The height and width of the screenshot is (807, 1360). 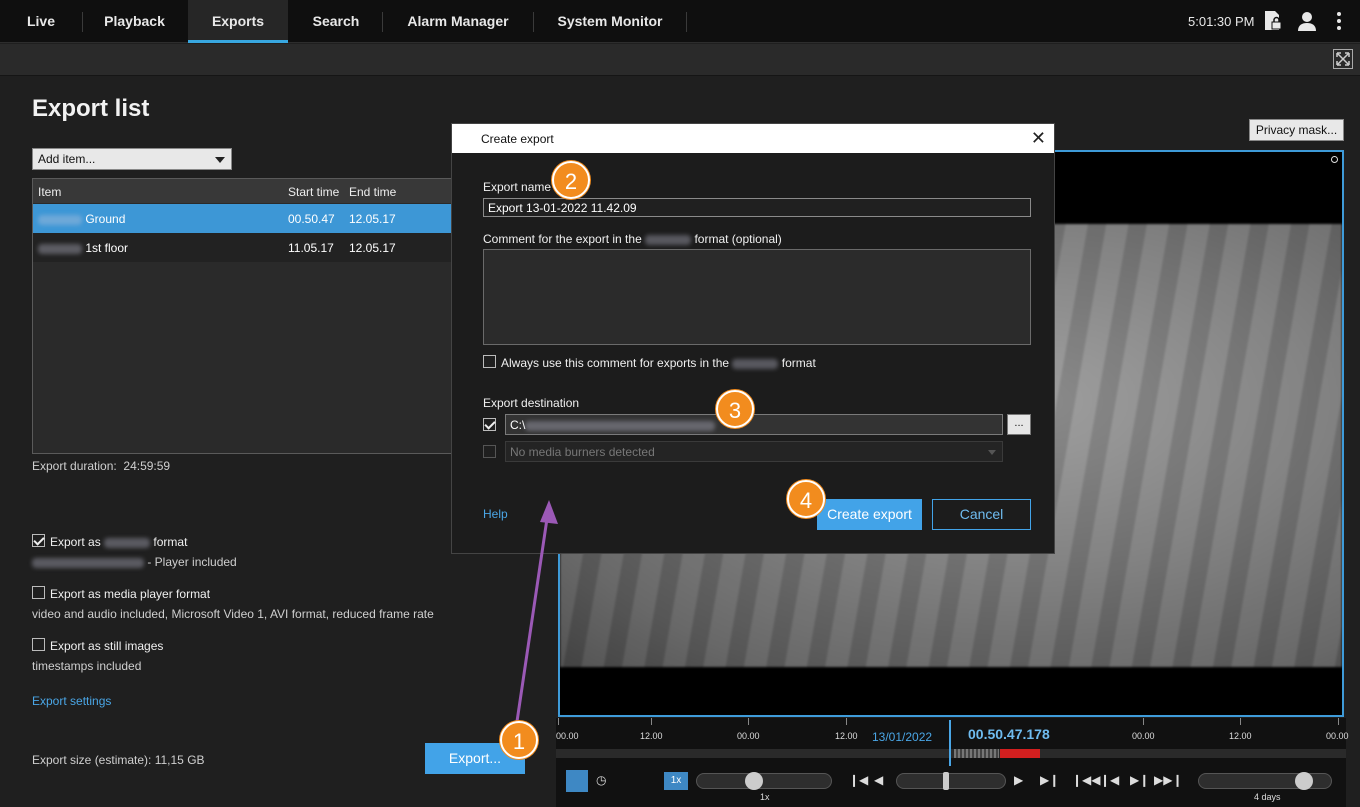 What do you see at coordinates (535, 618) in the screenshot?
I see `annotation-arrow` at bounding box center [535, 618].